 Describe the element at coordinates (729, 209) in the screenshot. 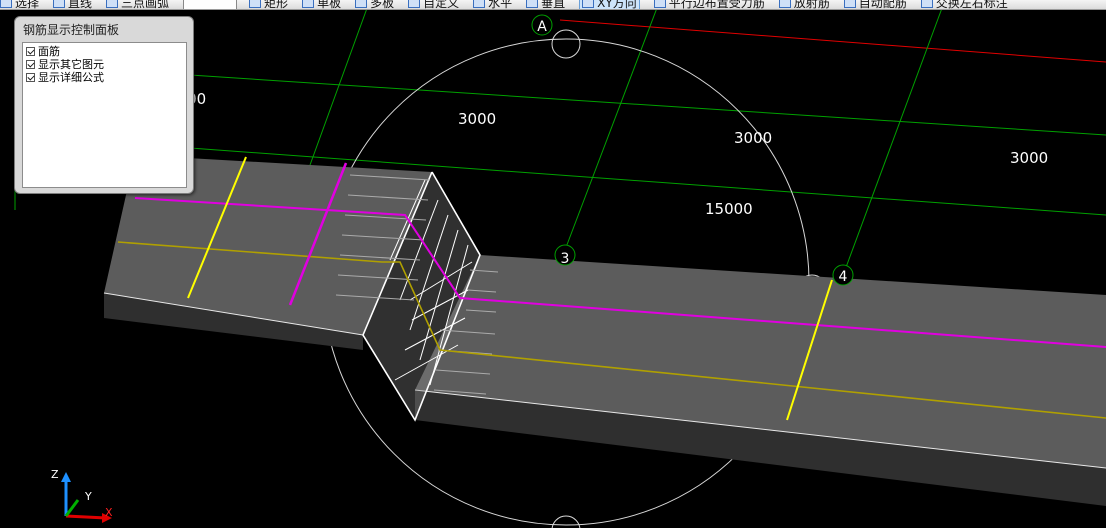

I see `dimension-label: 15000` at that location.